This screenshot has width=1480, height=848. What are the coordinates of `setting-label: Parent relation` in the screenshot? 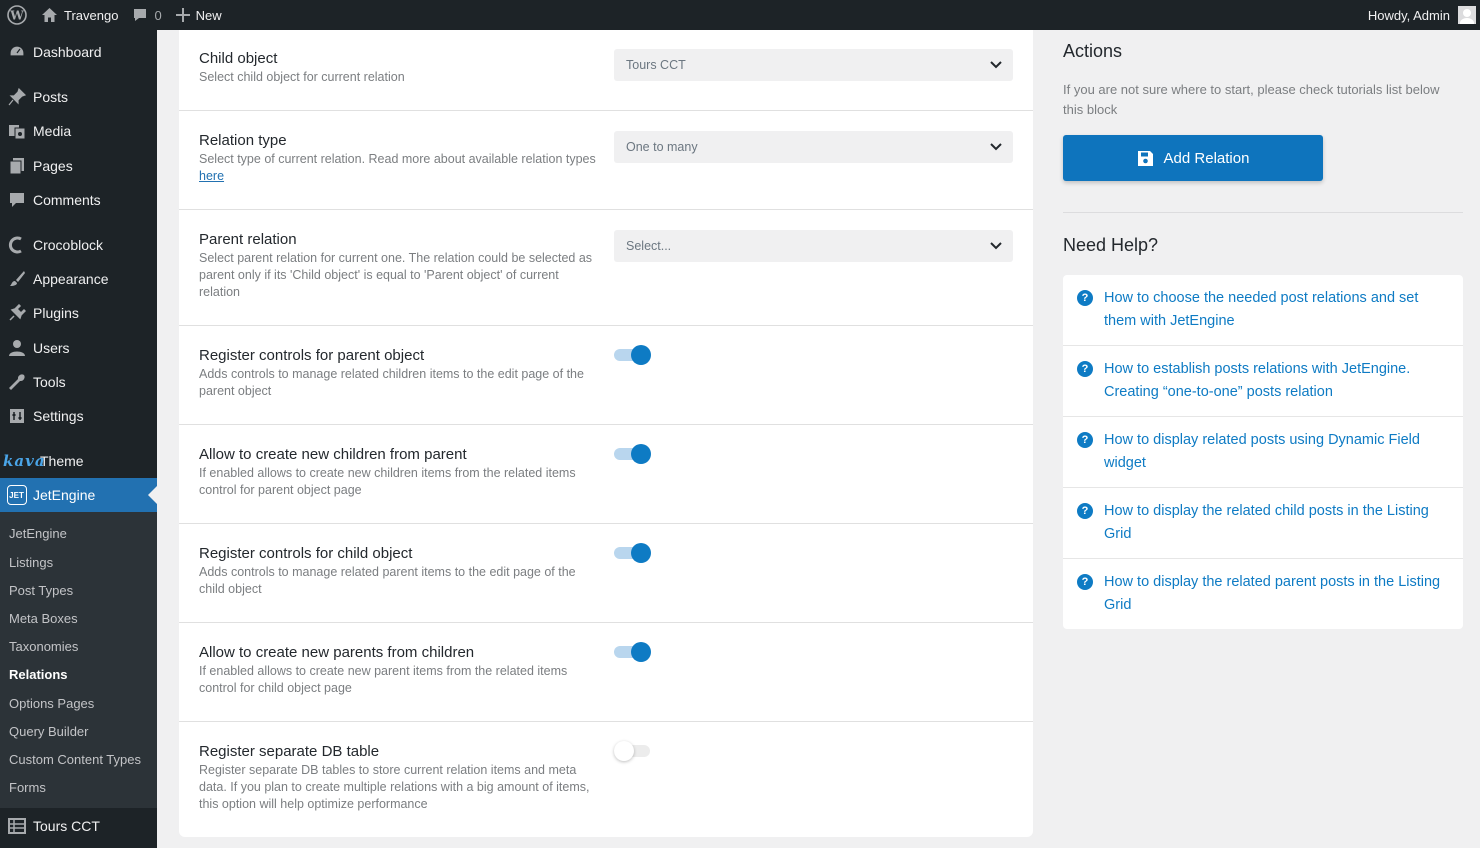 It's located at (248, 239).